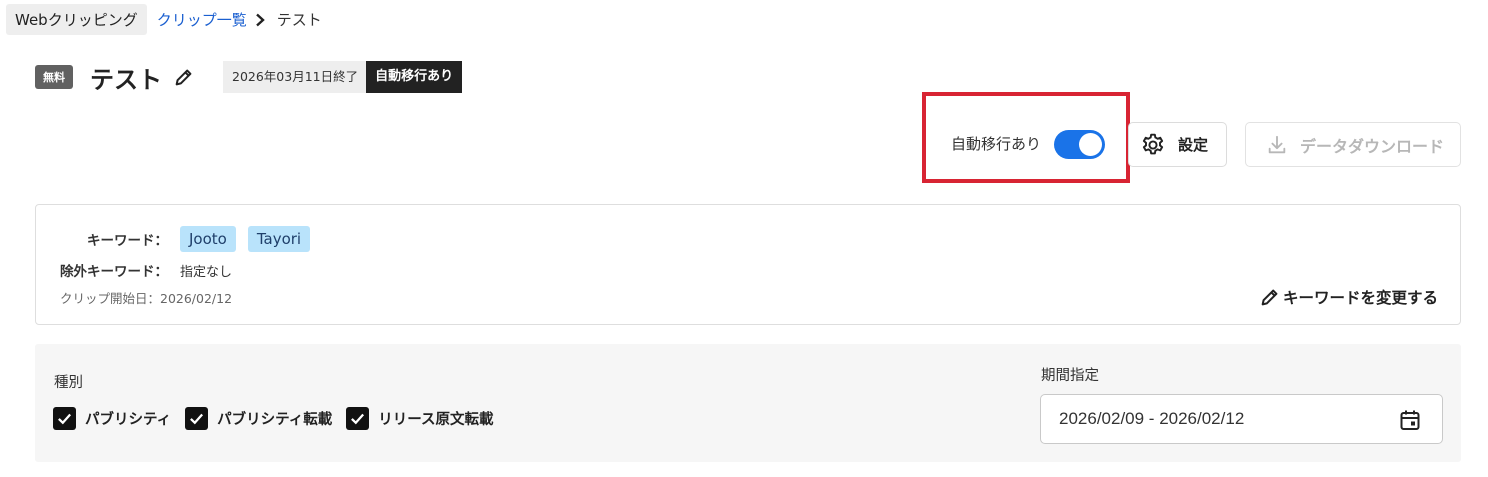 The height and width of the screenshot is (477, 1488). Describe the element at coordinates (1153, 143) in the screenshot. I see `gear-icon` at that location.